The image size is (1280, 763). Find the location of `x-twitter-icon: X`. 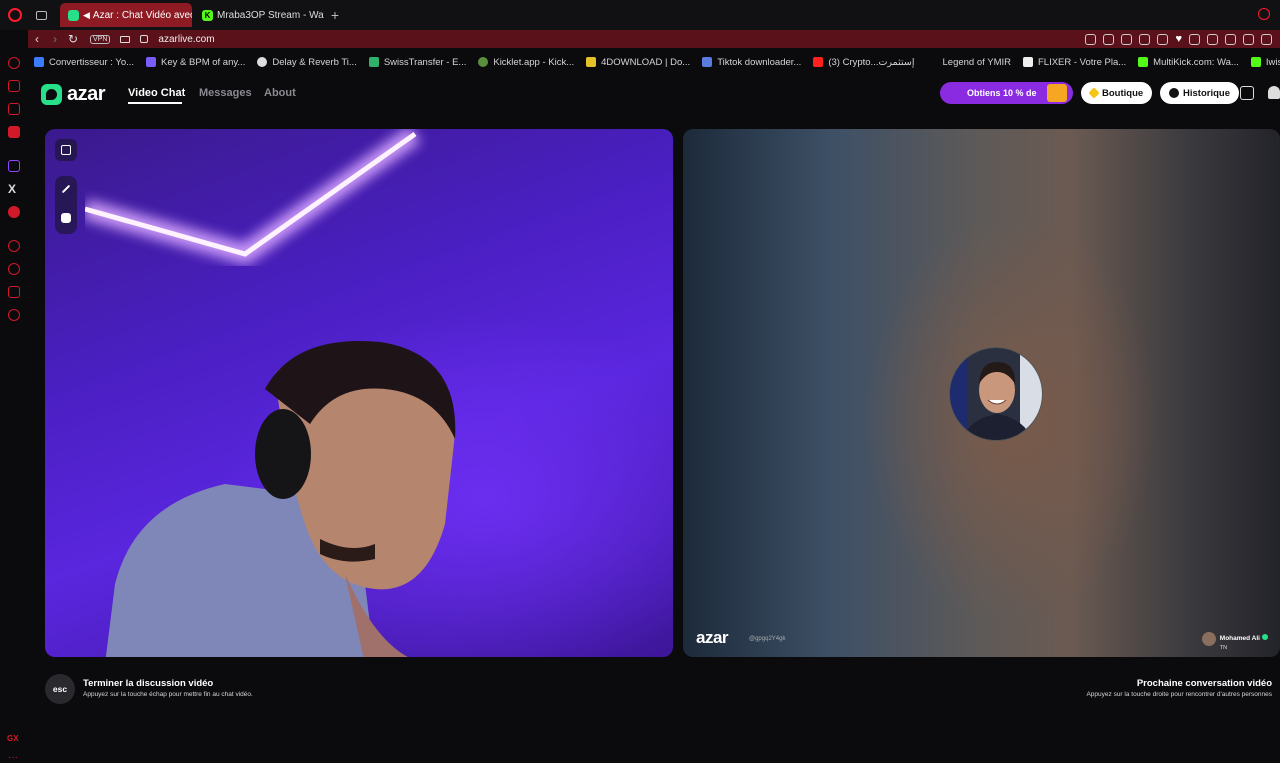

x-twitter-icon: X is located at coordinates (12, 189).